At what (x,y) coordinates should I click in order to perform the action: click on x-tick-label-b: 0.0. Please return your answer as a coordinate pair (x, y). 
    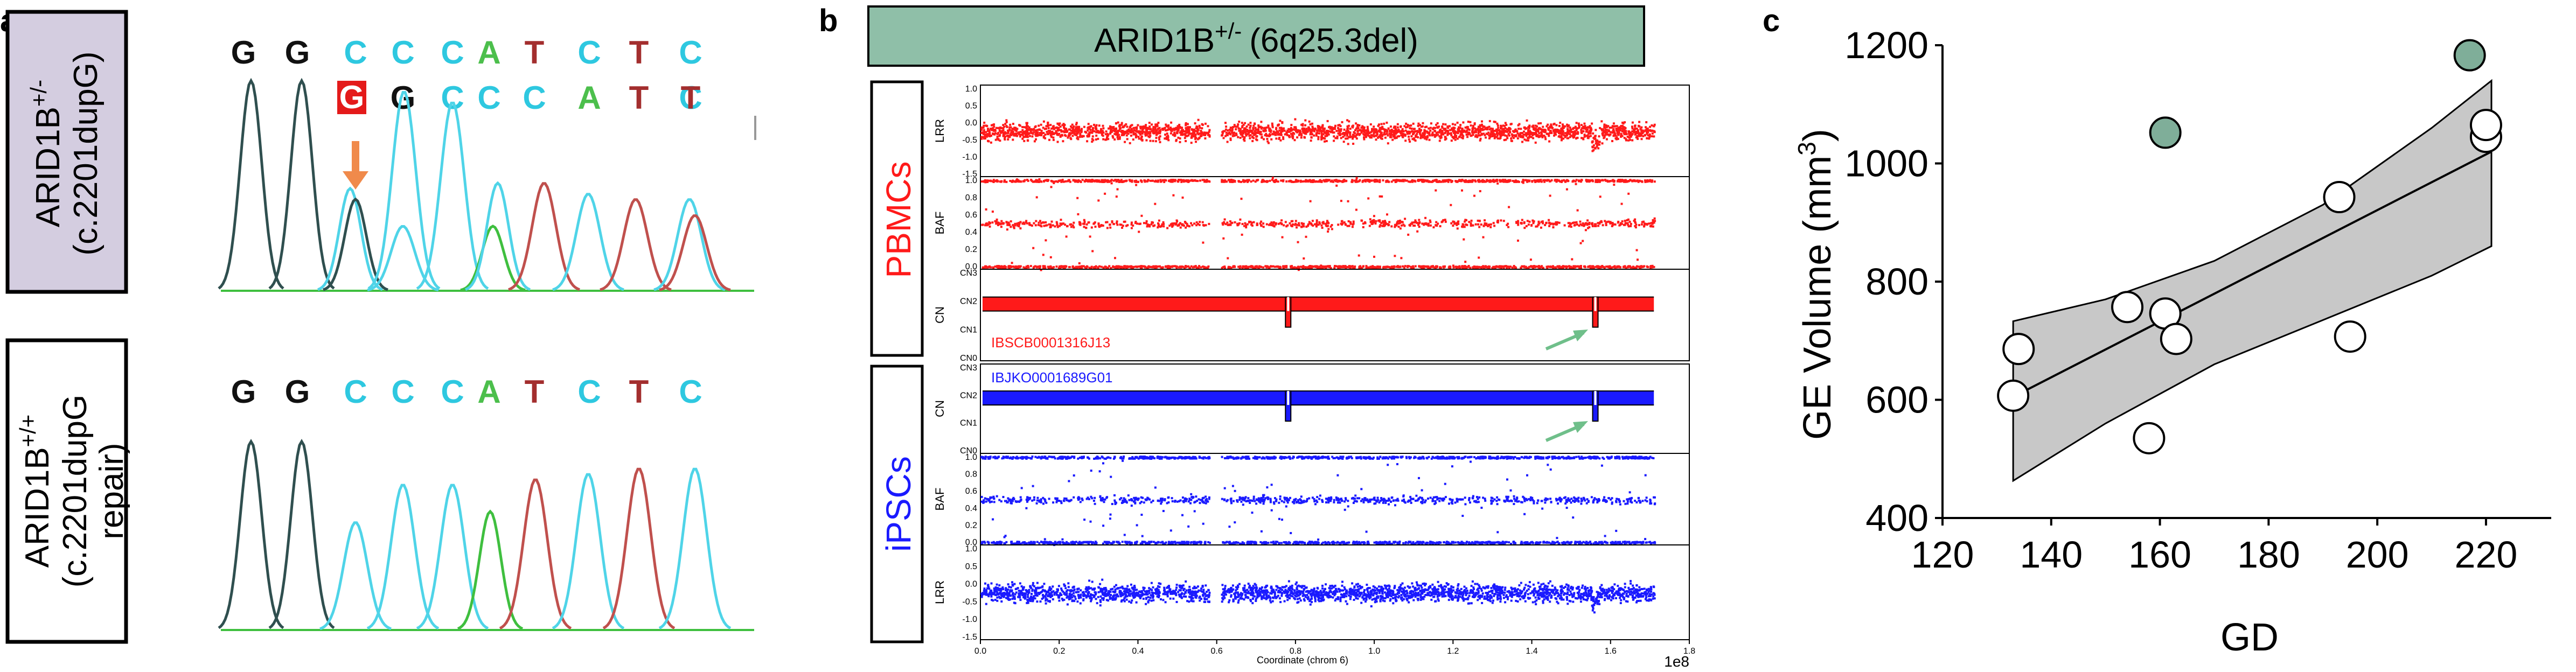
    Looking at the image, I should click on (980, 651).